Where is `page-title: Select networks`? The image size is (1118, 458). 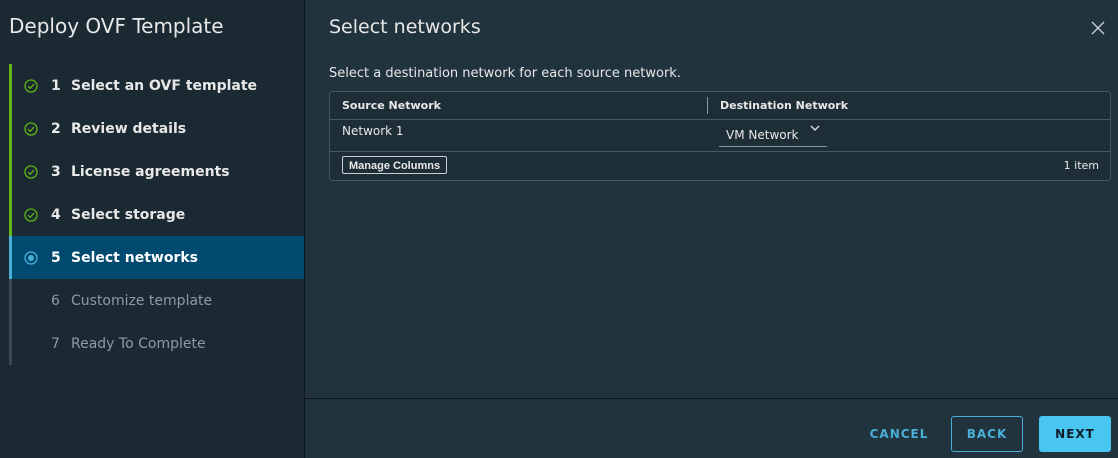 page-title: Select networks is located at coordinates (405, 27).